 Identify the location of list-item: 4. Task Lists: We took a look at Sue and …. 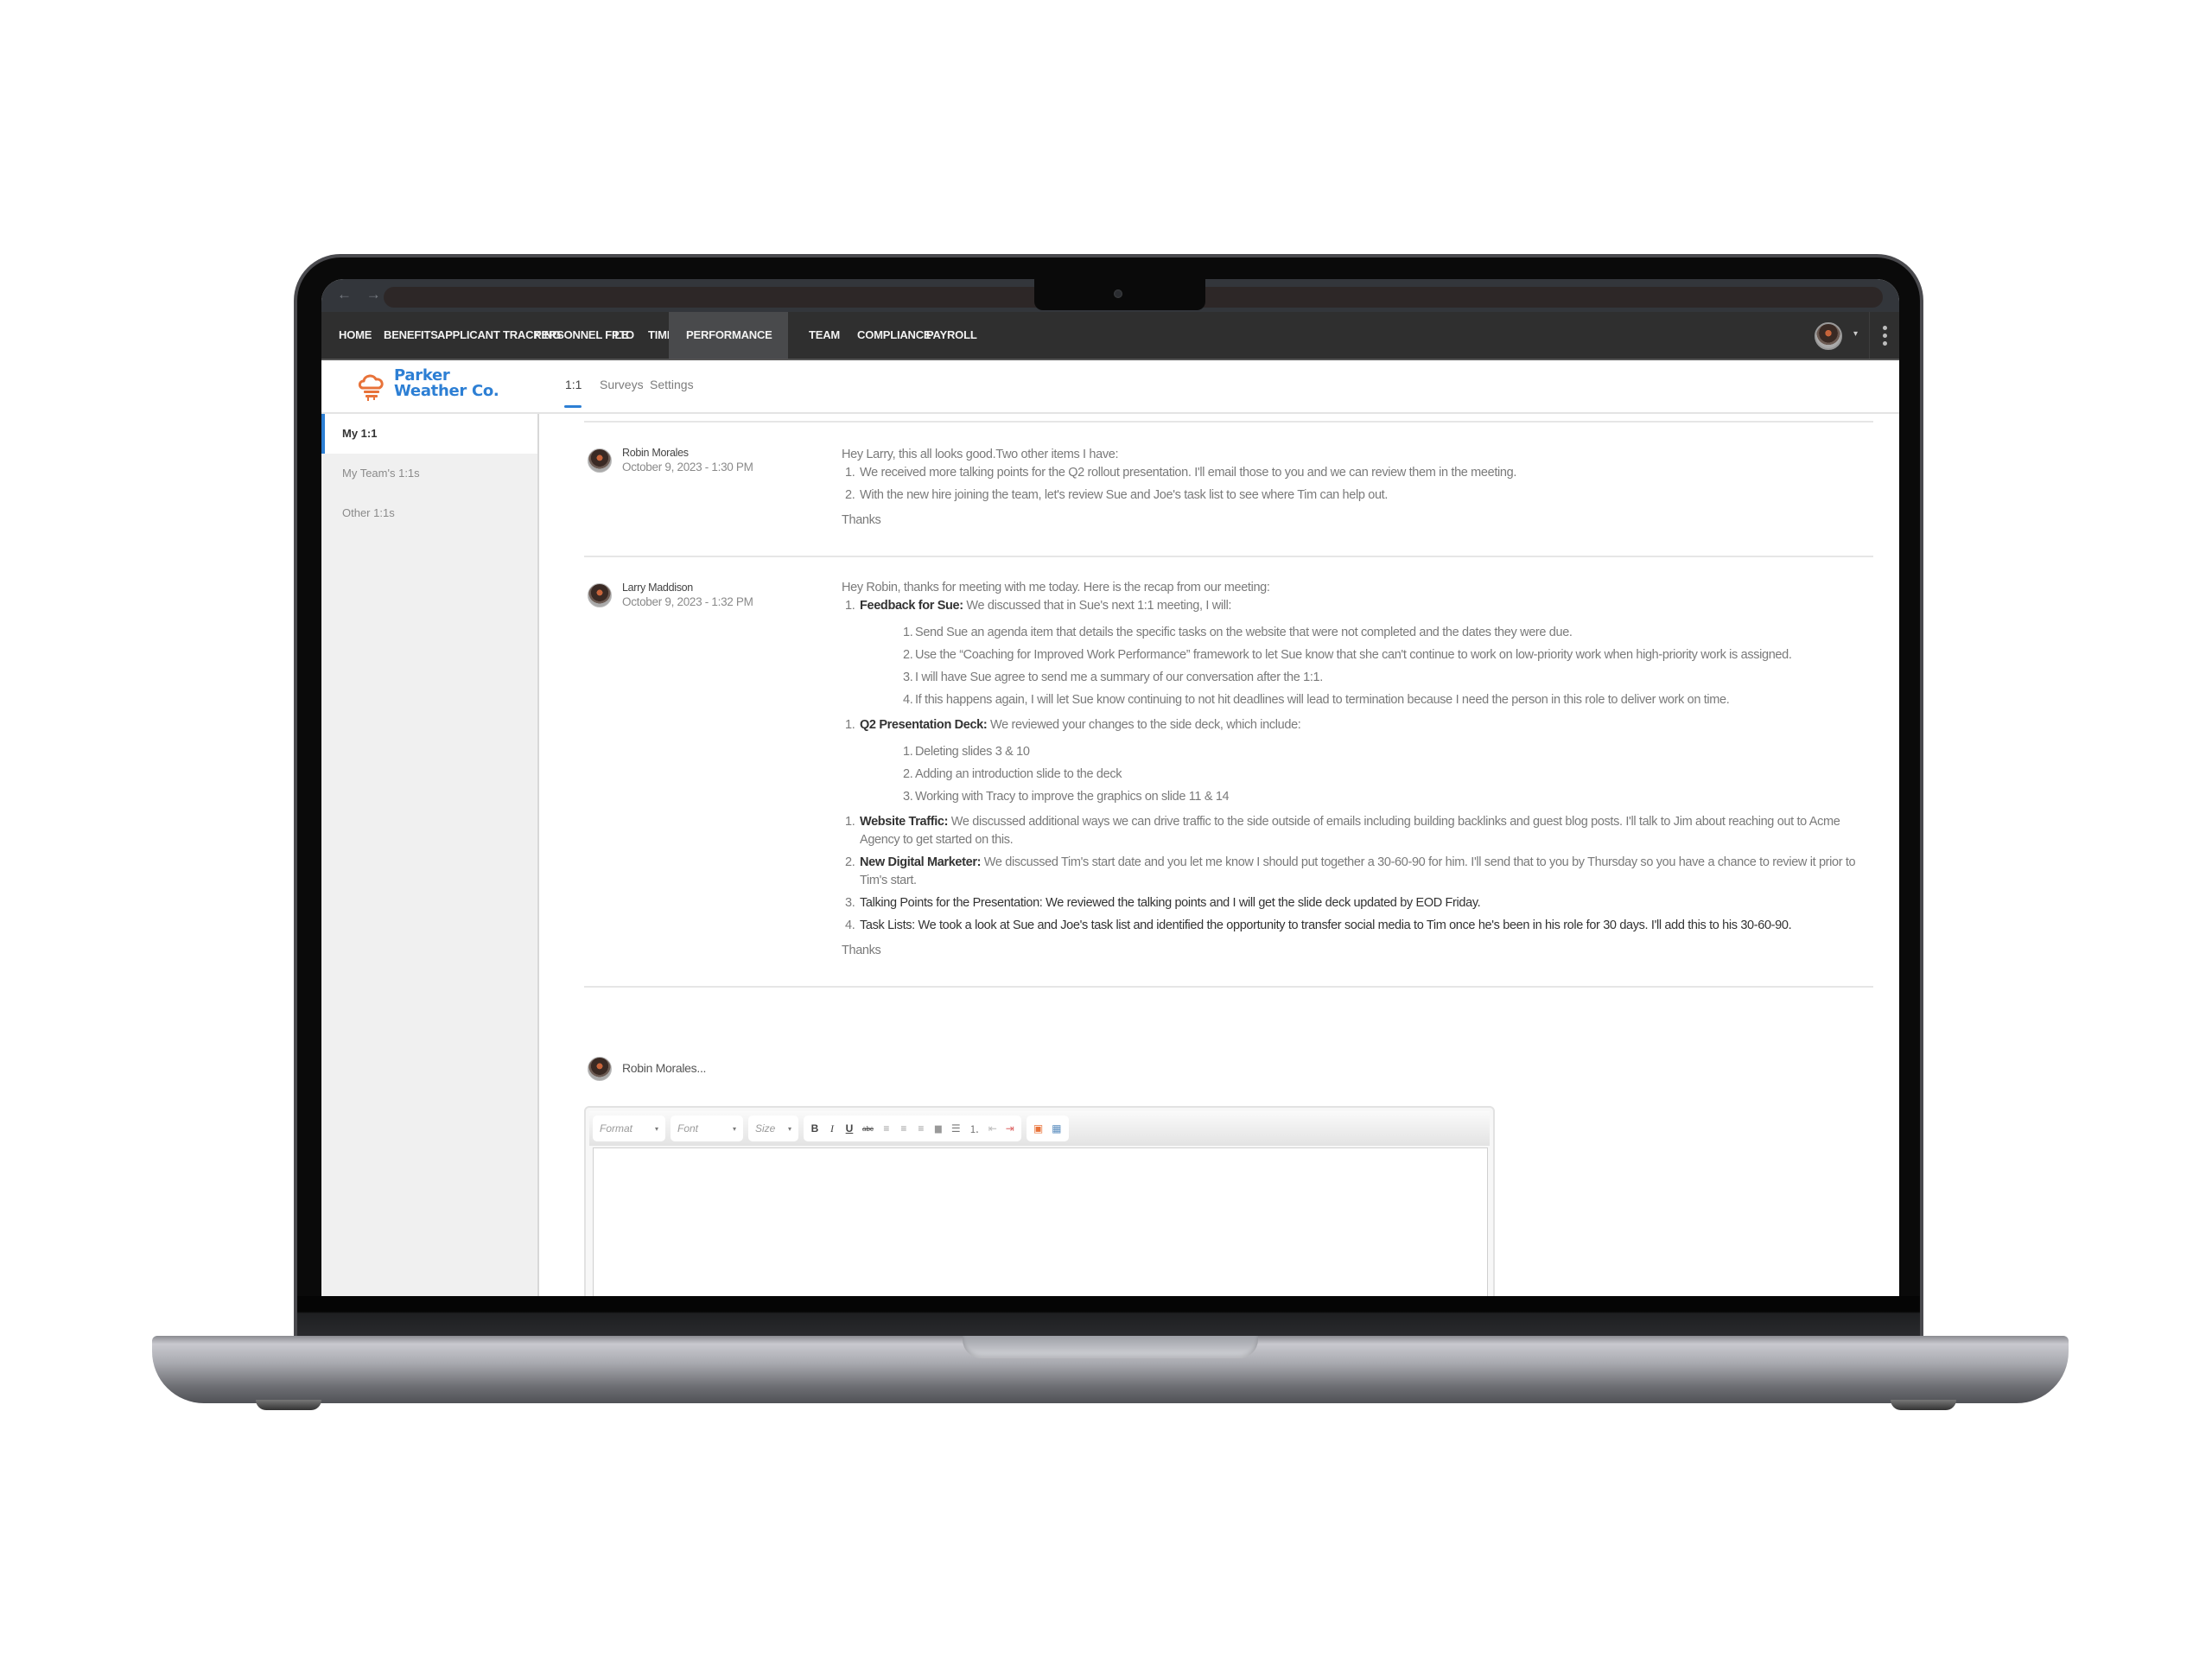
(1356, 926).